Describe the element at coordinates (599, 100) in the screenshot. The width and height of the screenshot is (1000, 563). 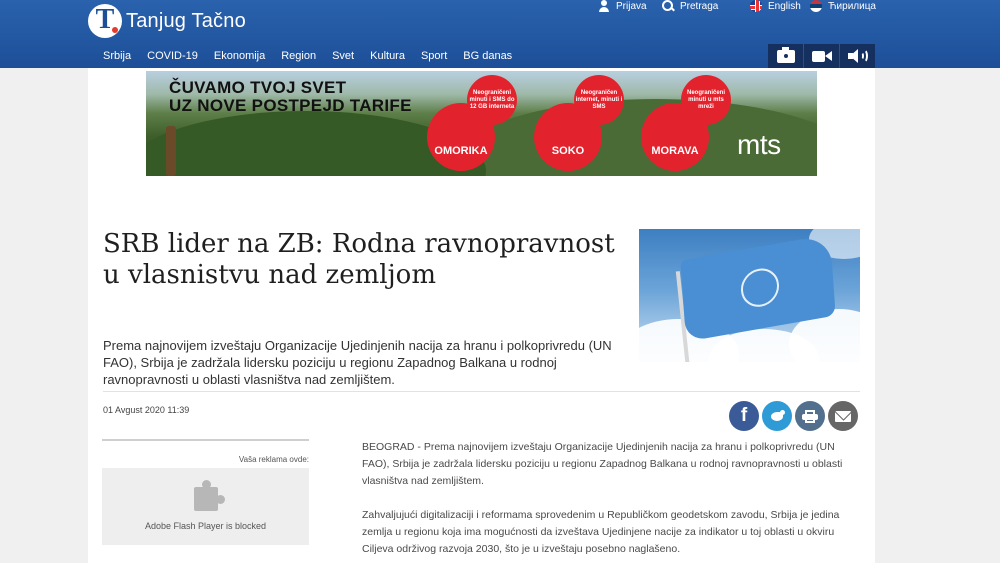
I see `offer-soko-details: Neograničen internet, minuti i SMS` at that location.